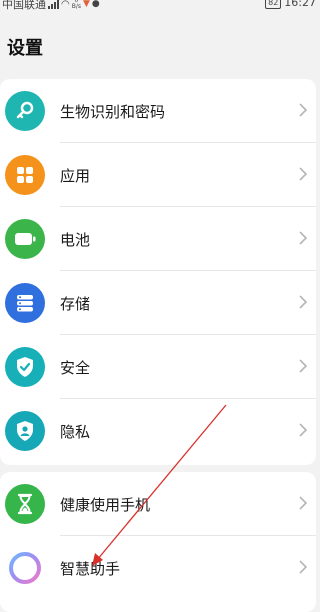 This screenshot has width=320, height=612. What do you see at coordinates (65, 5) in the screenshot?
I see `wifi-icon: ◠` at bounding box center [65, 5].